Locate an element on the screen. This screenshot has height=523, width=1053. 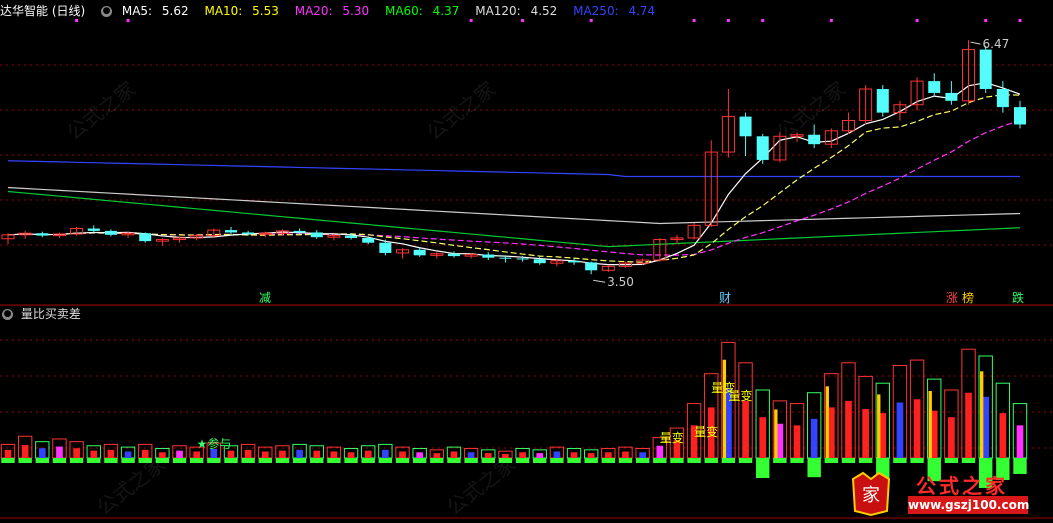
indicator-toggle-icon: ● is located at coordinates (7, 314).